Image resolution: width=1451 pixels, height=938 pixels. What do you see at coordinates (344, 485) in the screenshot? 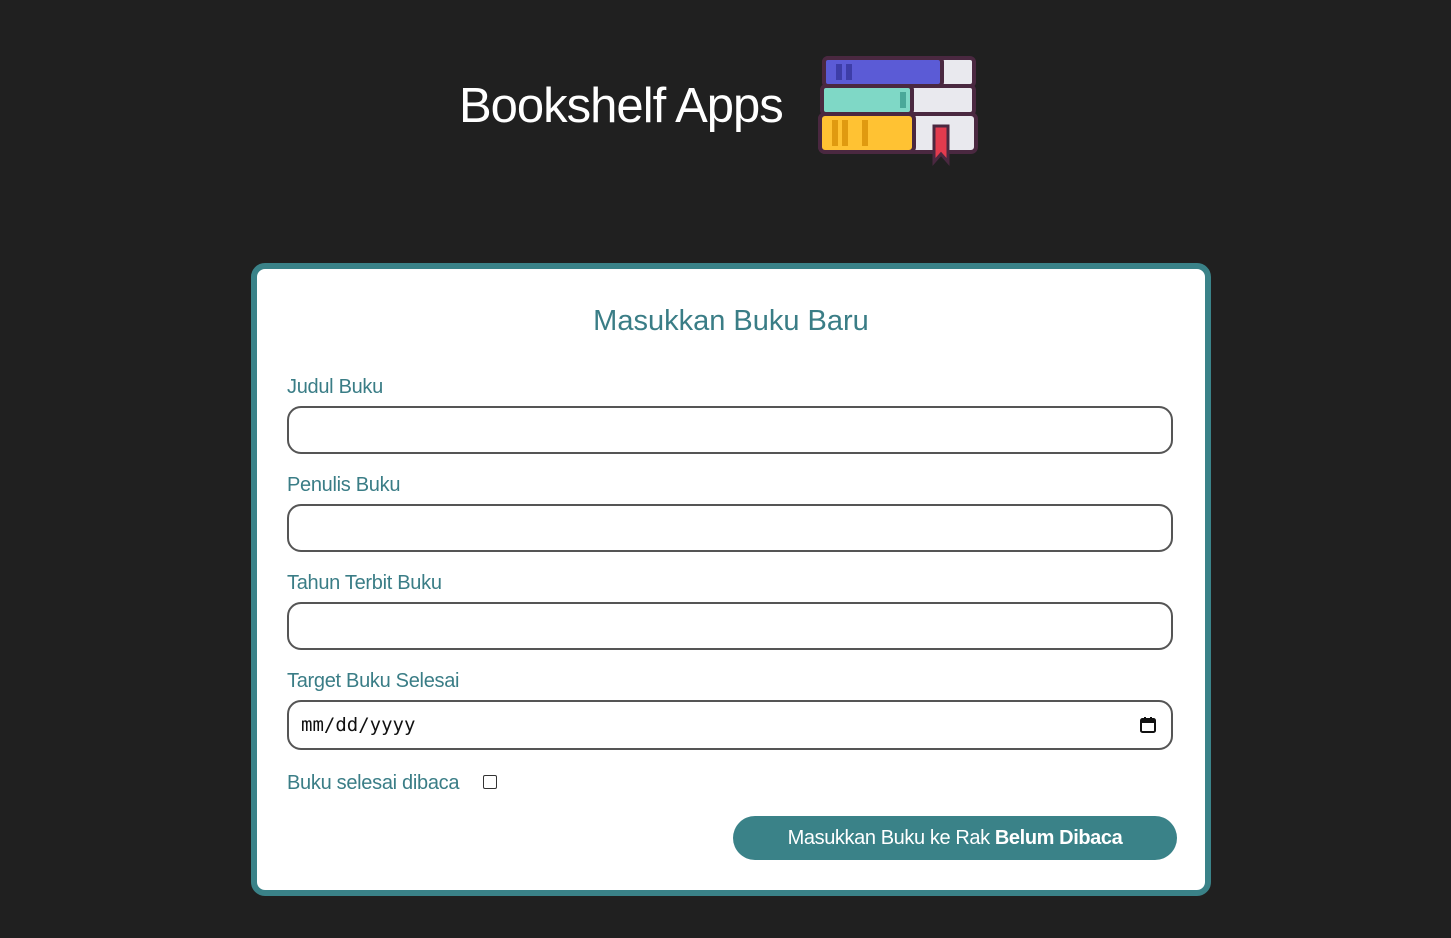
I see `author-label: Penulis Buku` at bounding box center [344, 485].